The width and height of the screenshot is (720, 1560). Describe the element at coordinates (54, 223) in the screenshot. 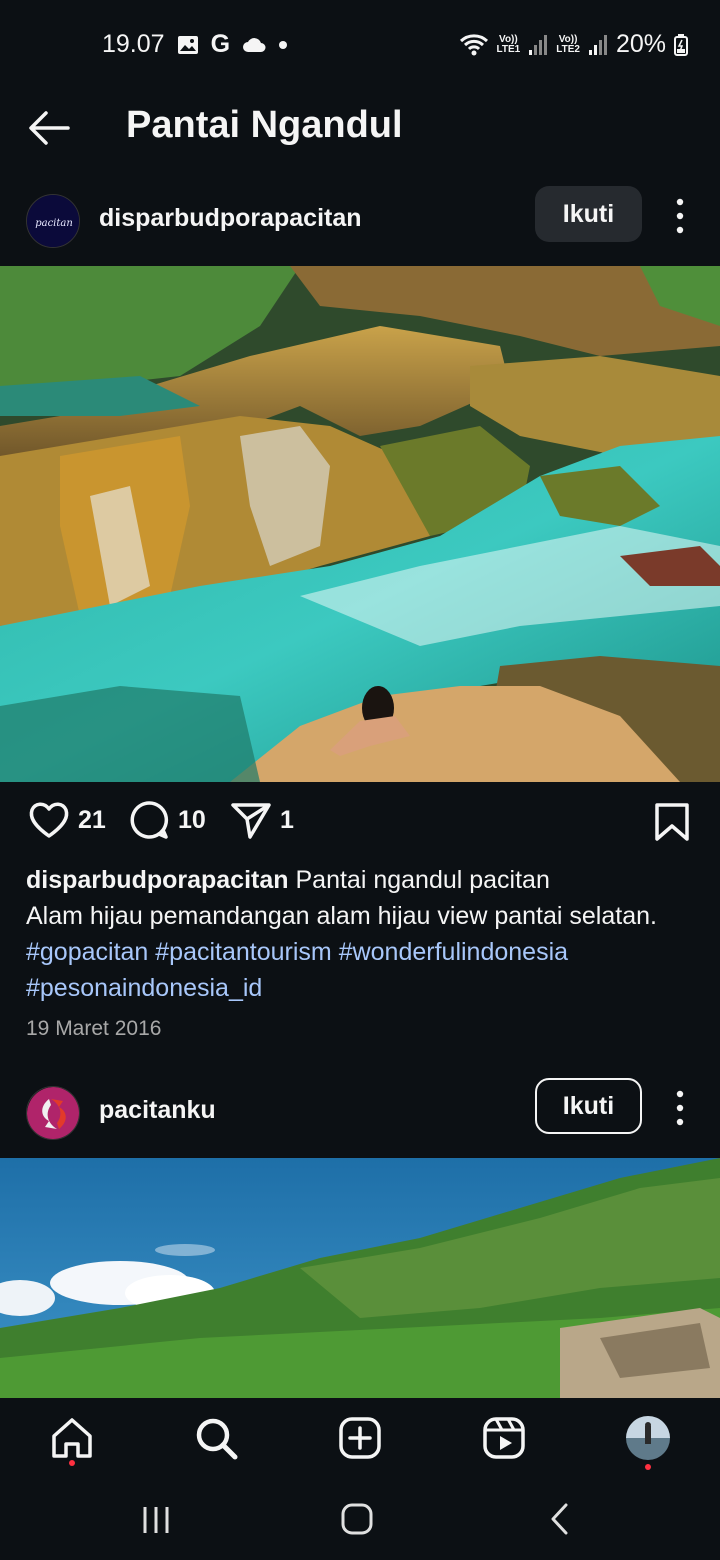

I see `avatar-logo-text: pacitan` at that location.